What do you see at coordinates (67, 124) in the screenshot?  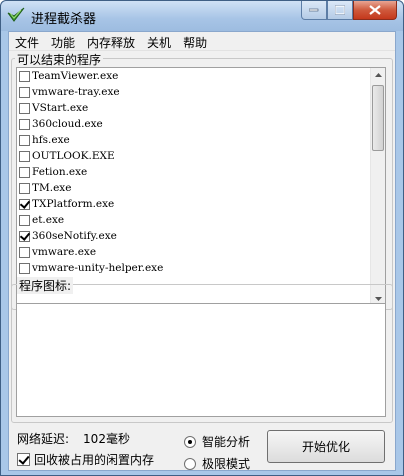 I see `process-name: 360cloud.exe` at bounding box center [67, 124].